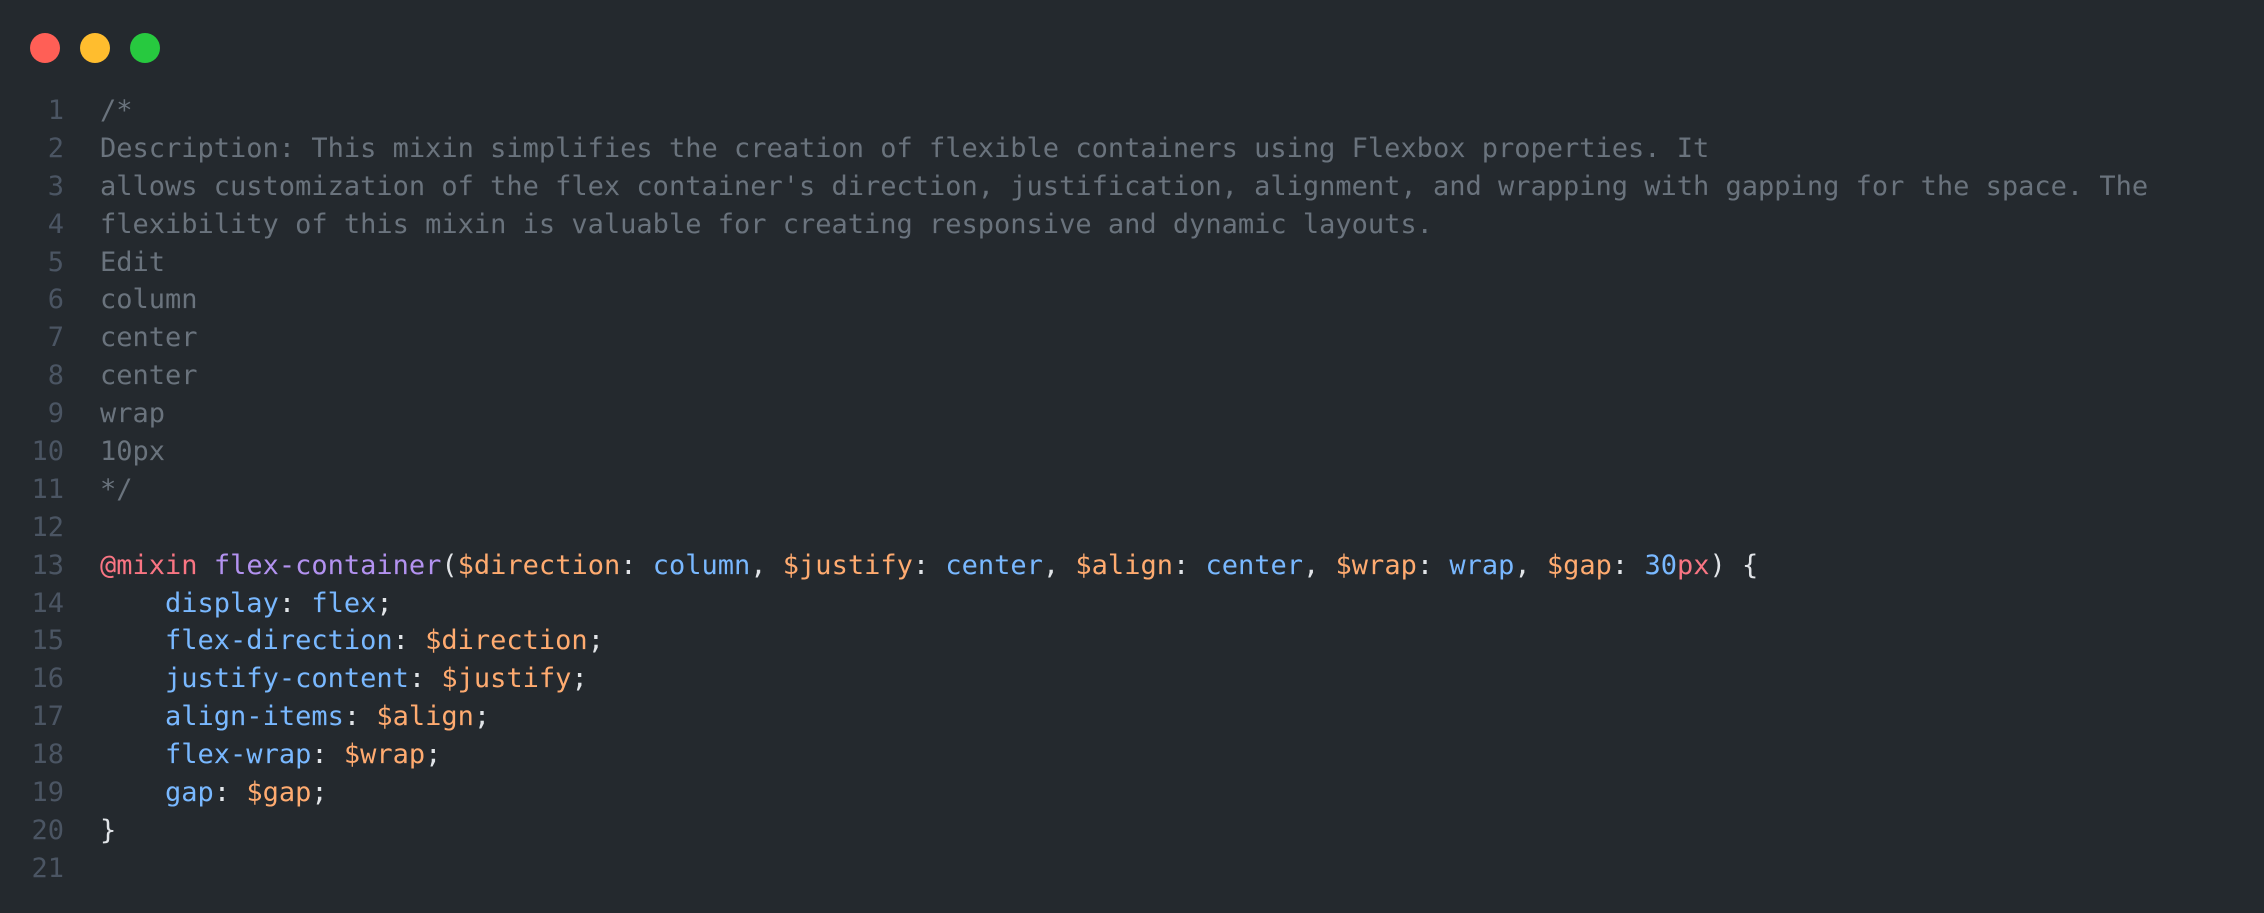 This screenshot has height=913, width=2264. I want to click on line-number: 19, so click(47, 793).